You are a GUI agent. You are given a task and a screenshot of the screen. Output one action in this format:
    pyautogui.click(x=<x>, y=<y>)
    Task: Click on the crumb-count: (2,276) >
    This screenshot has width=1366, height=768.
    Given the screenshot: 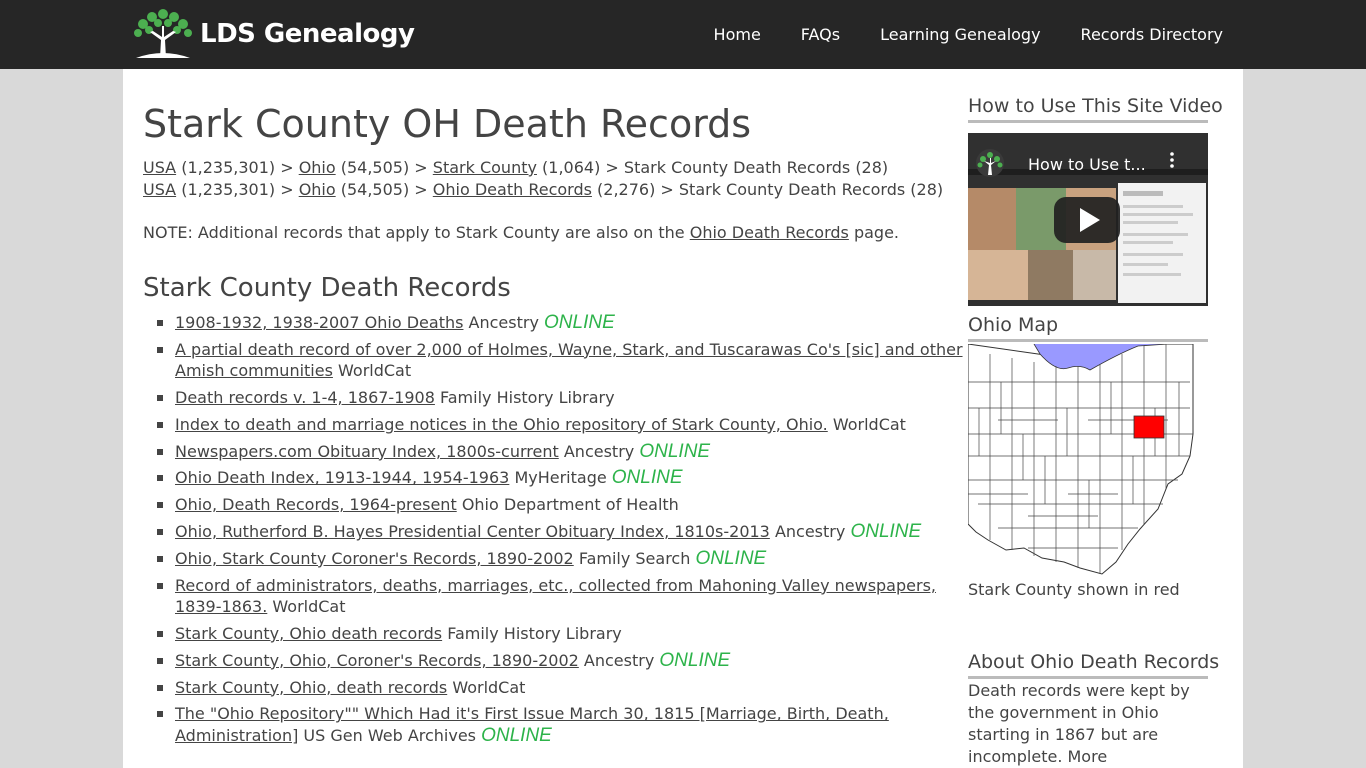 What is the action you would take?
    pyautogui.click(x=635, y=189)
    